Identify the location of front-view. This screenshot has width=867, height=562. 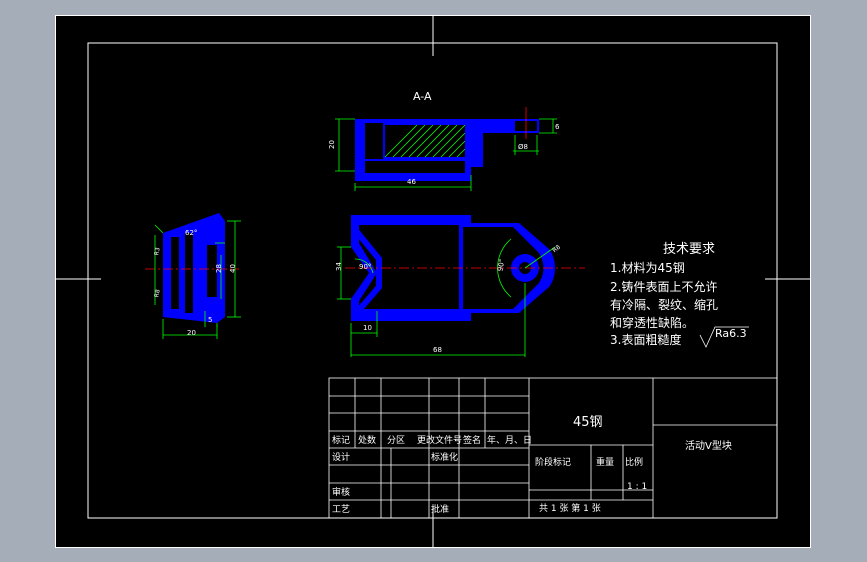
(465, 268).